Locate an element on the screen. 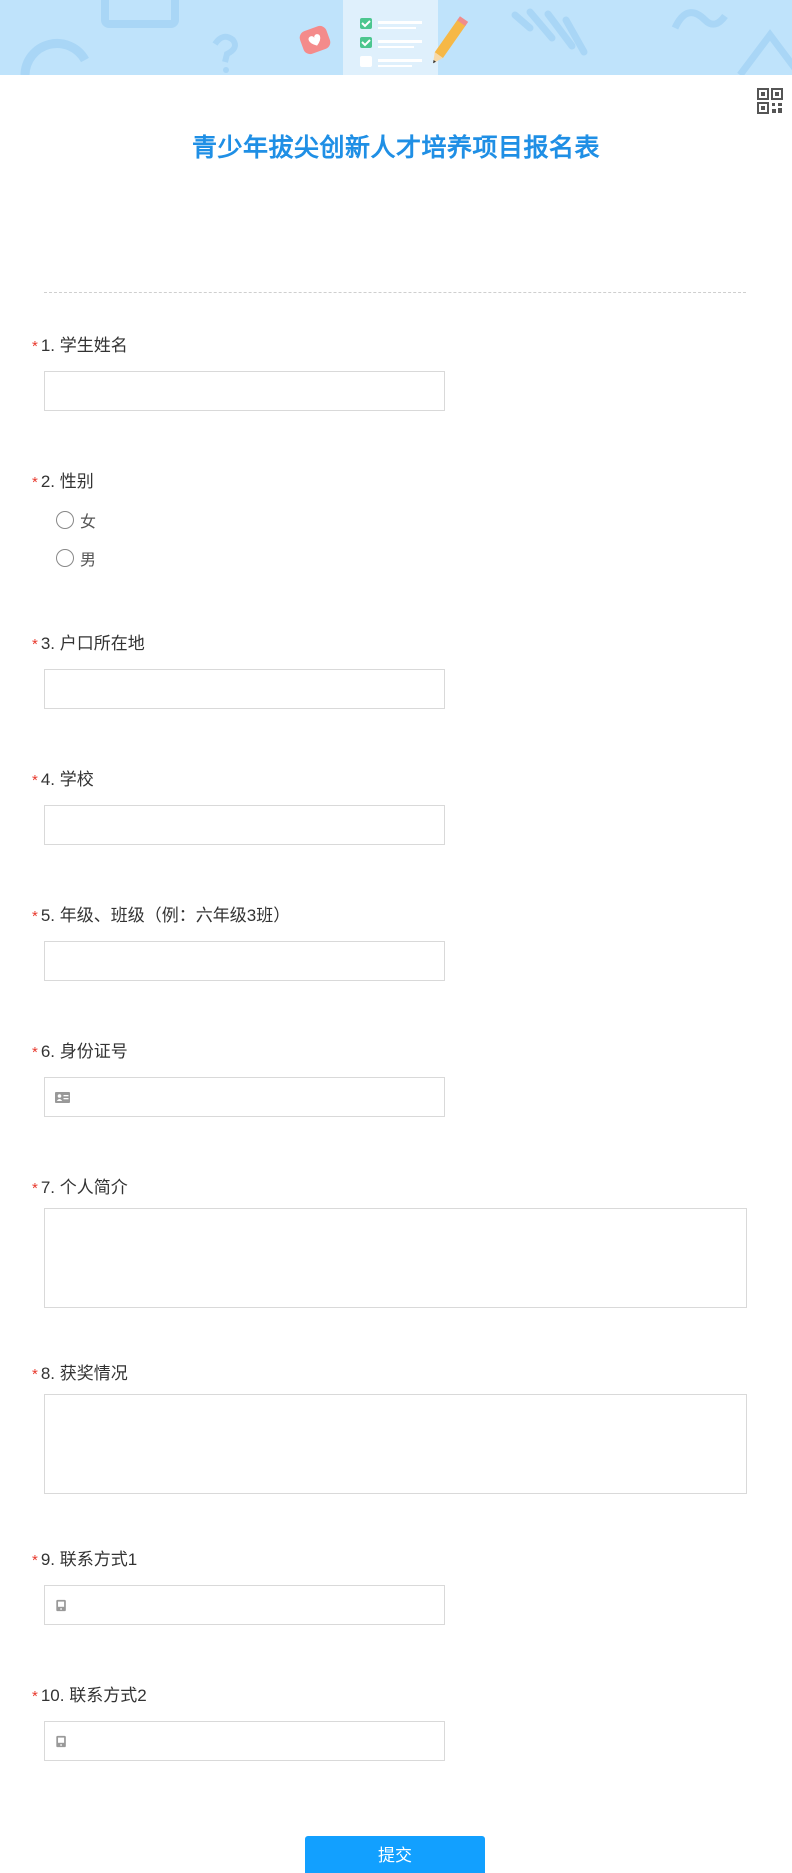 This screenshot has height=1873, width=792. question-label-grade-class: * 5. 年级、班级（例：六年级3班） is located at coordinates (161, 913).